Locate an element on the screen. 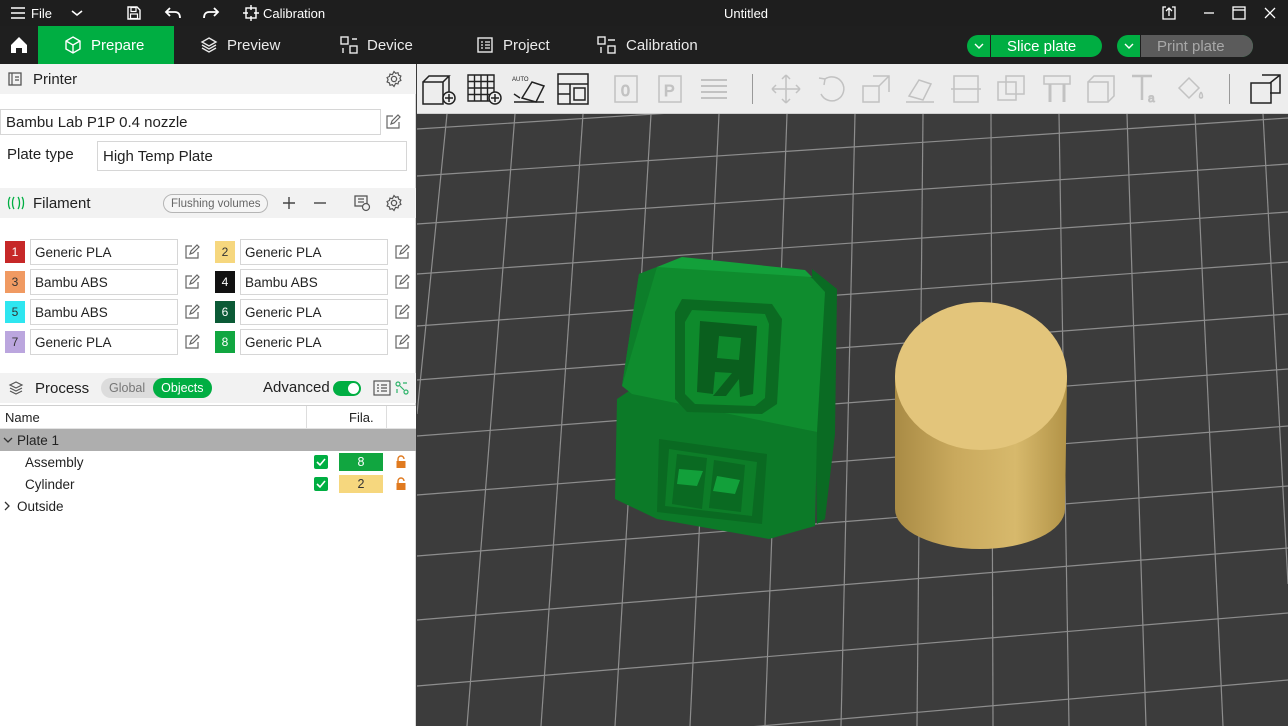 Image resolution: width=1288 pixels, height=726 pixels. seam-paint-button is located at coordinates (1101, 89).